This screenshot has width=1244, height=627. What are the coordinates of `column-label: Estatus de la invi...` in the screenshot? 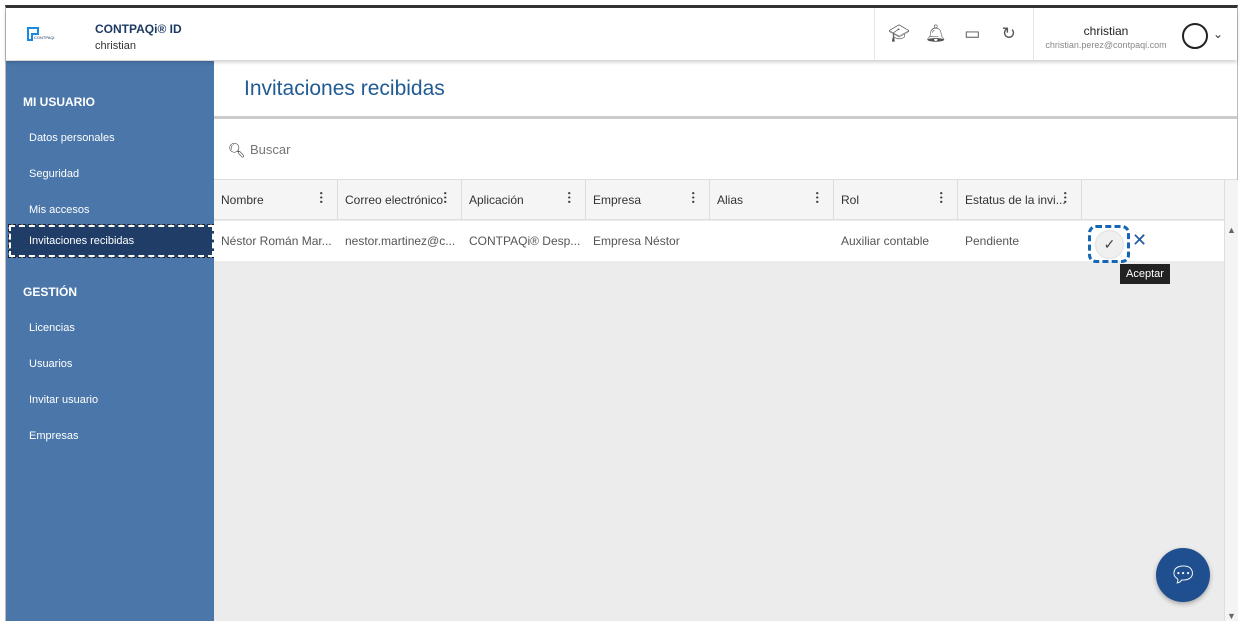 It's located at (1015, 200).